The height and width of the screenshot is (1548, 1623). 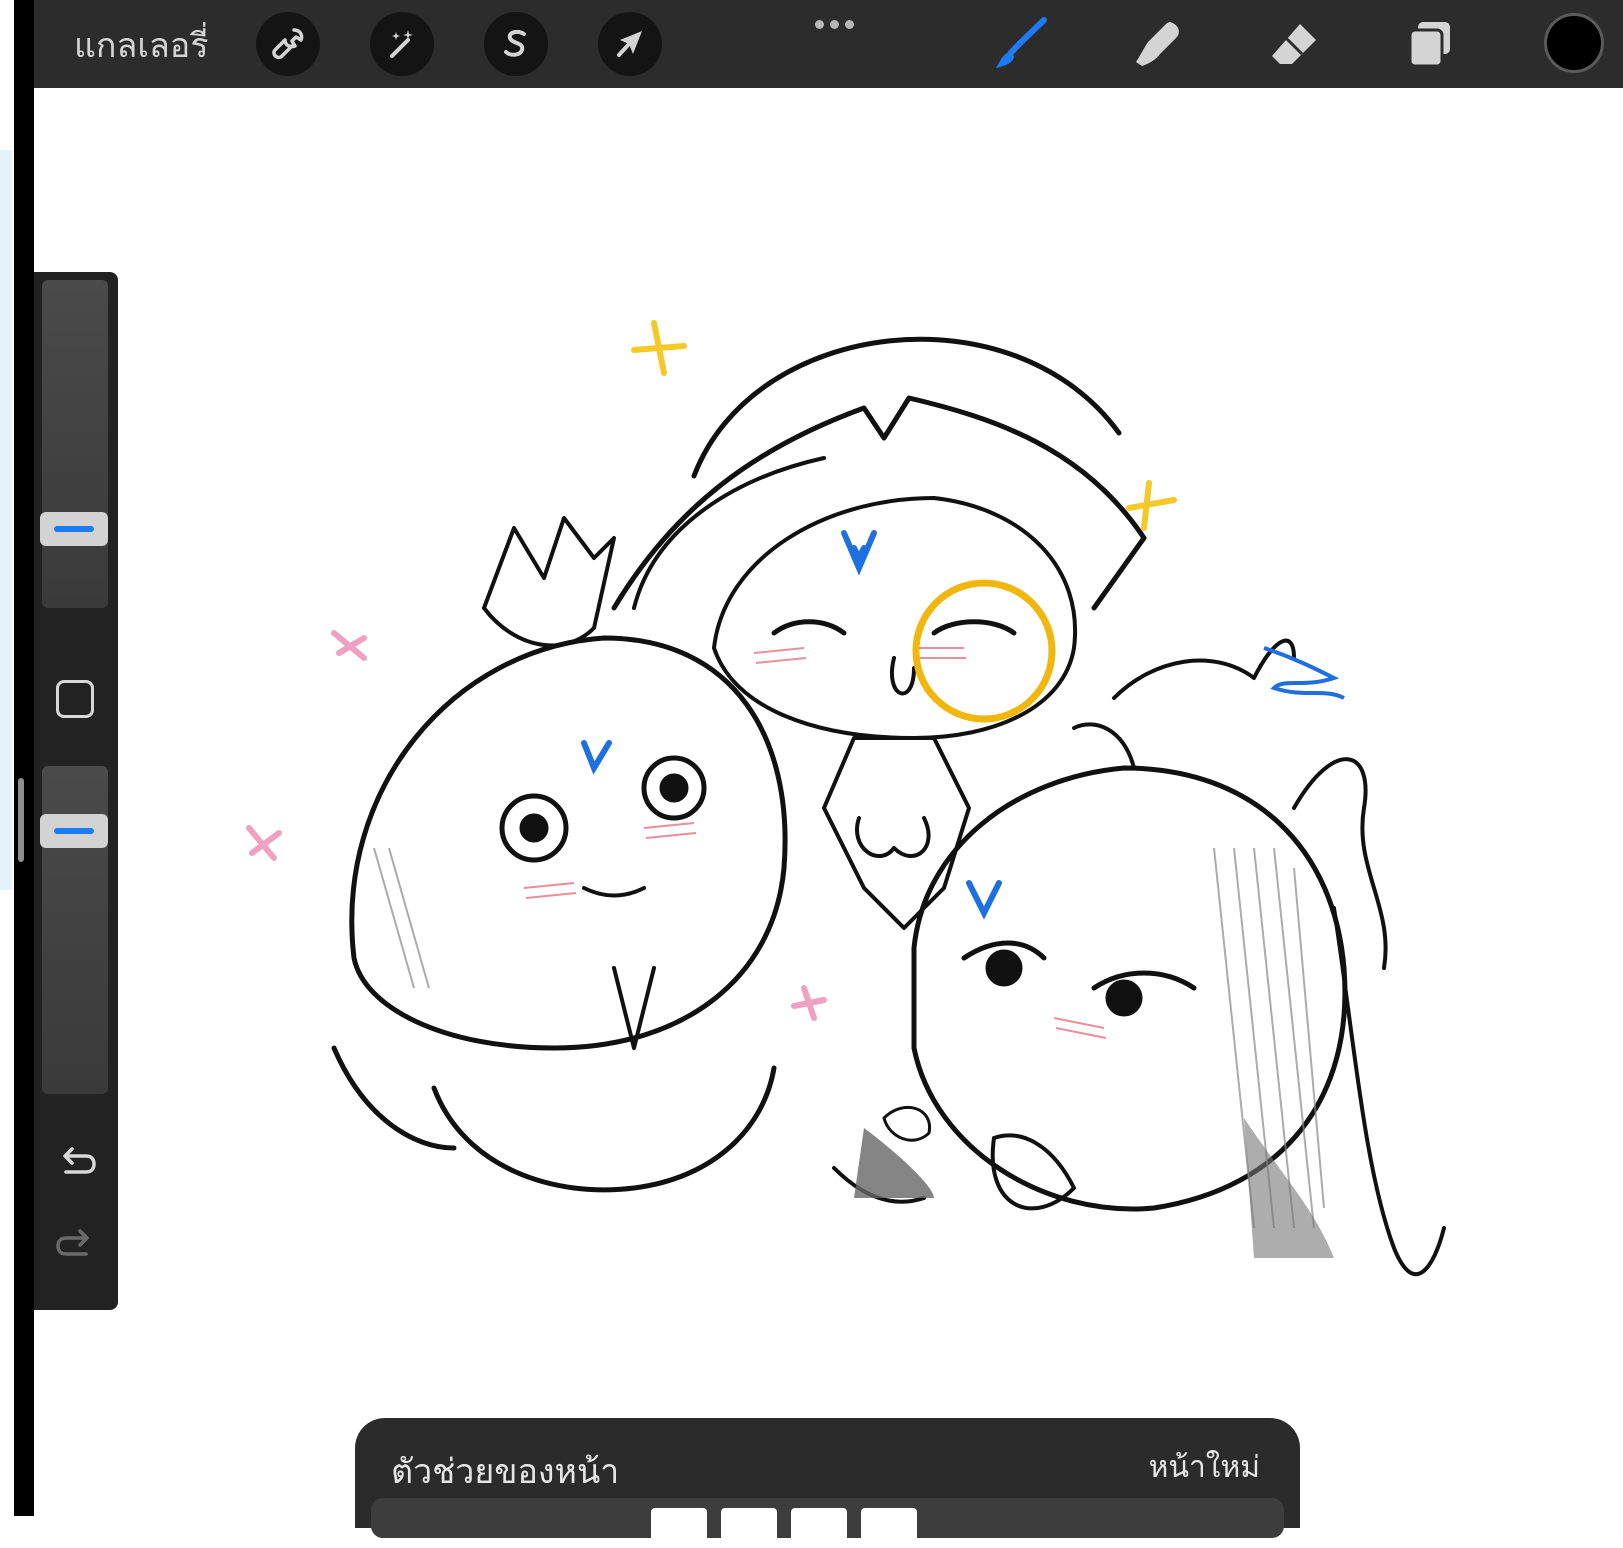 I want to click on eraser-tool-button, so click(x=1294, y=44).